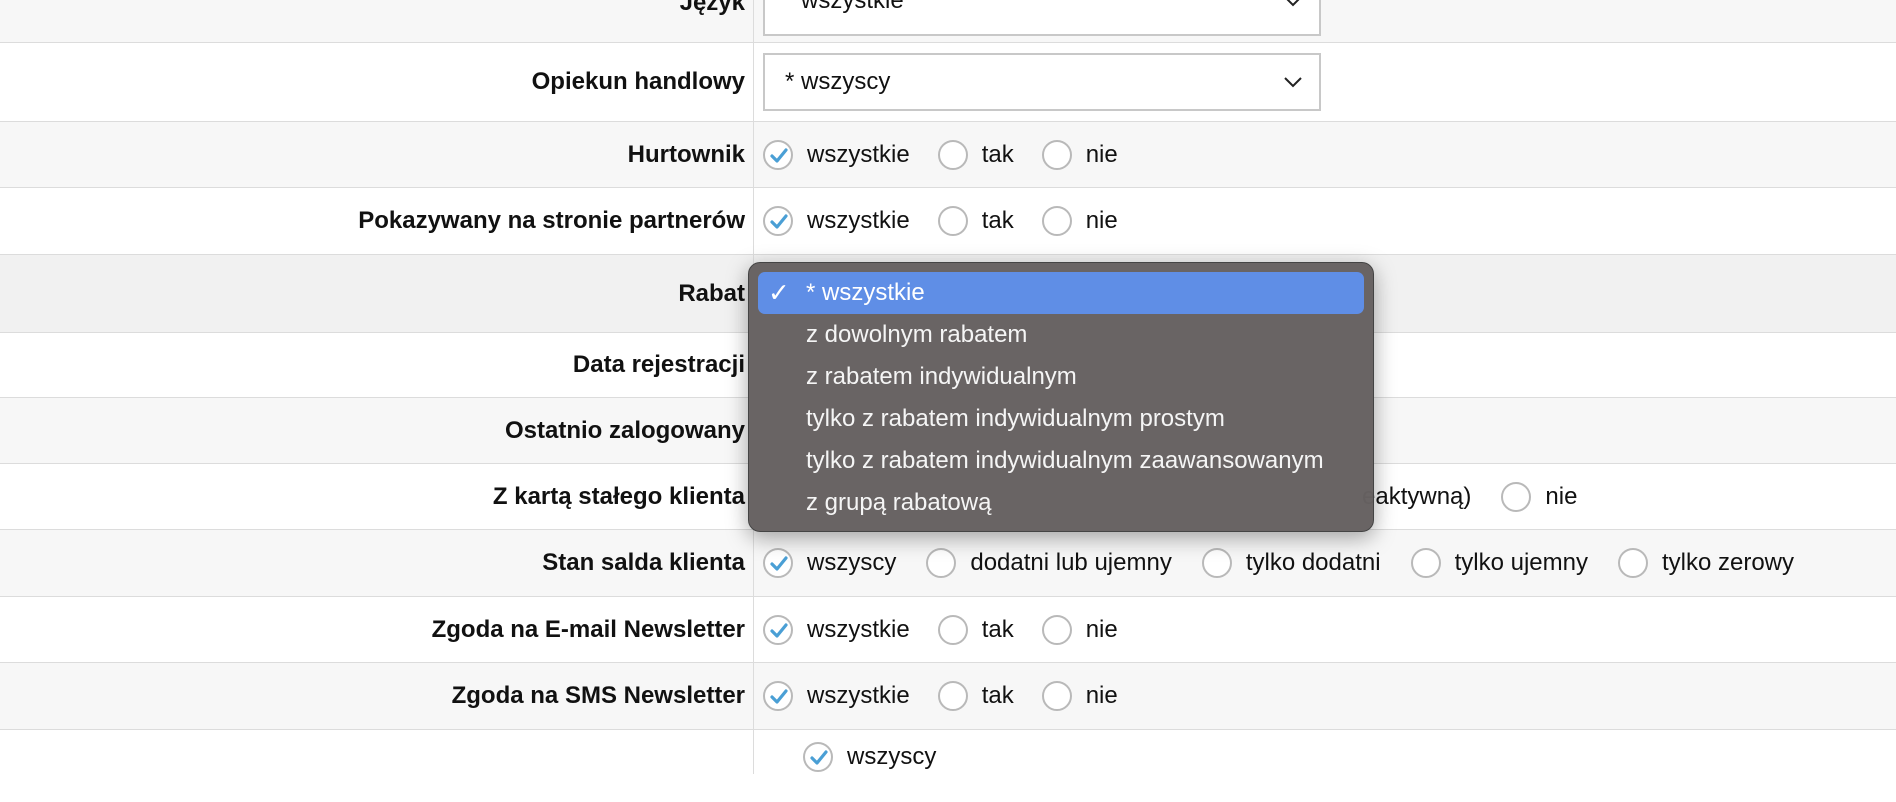 Image resolution: width=1896 pixels, height=802 pixels. I want to click on saldo-radio-1: dodatni lub ujemny, so click(1049, 563).